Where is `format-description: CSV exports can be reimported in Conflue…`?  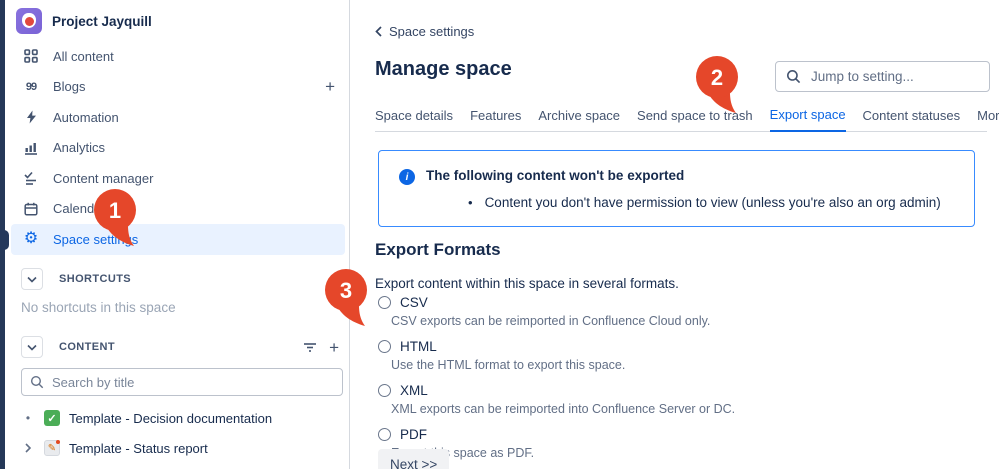 format-description: CSV exports can be reimported in Conflue… is located at coordinates (551, 321).